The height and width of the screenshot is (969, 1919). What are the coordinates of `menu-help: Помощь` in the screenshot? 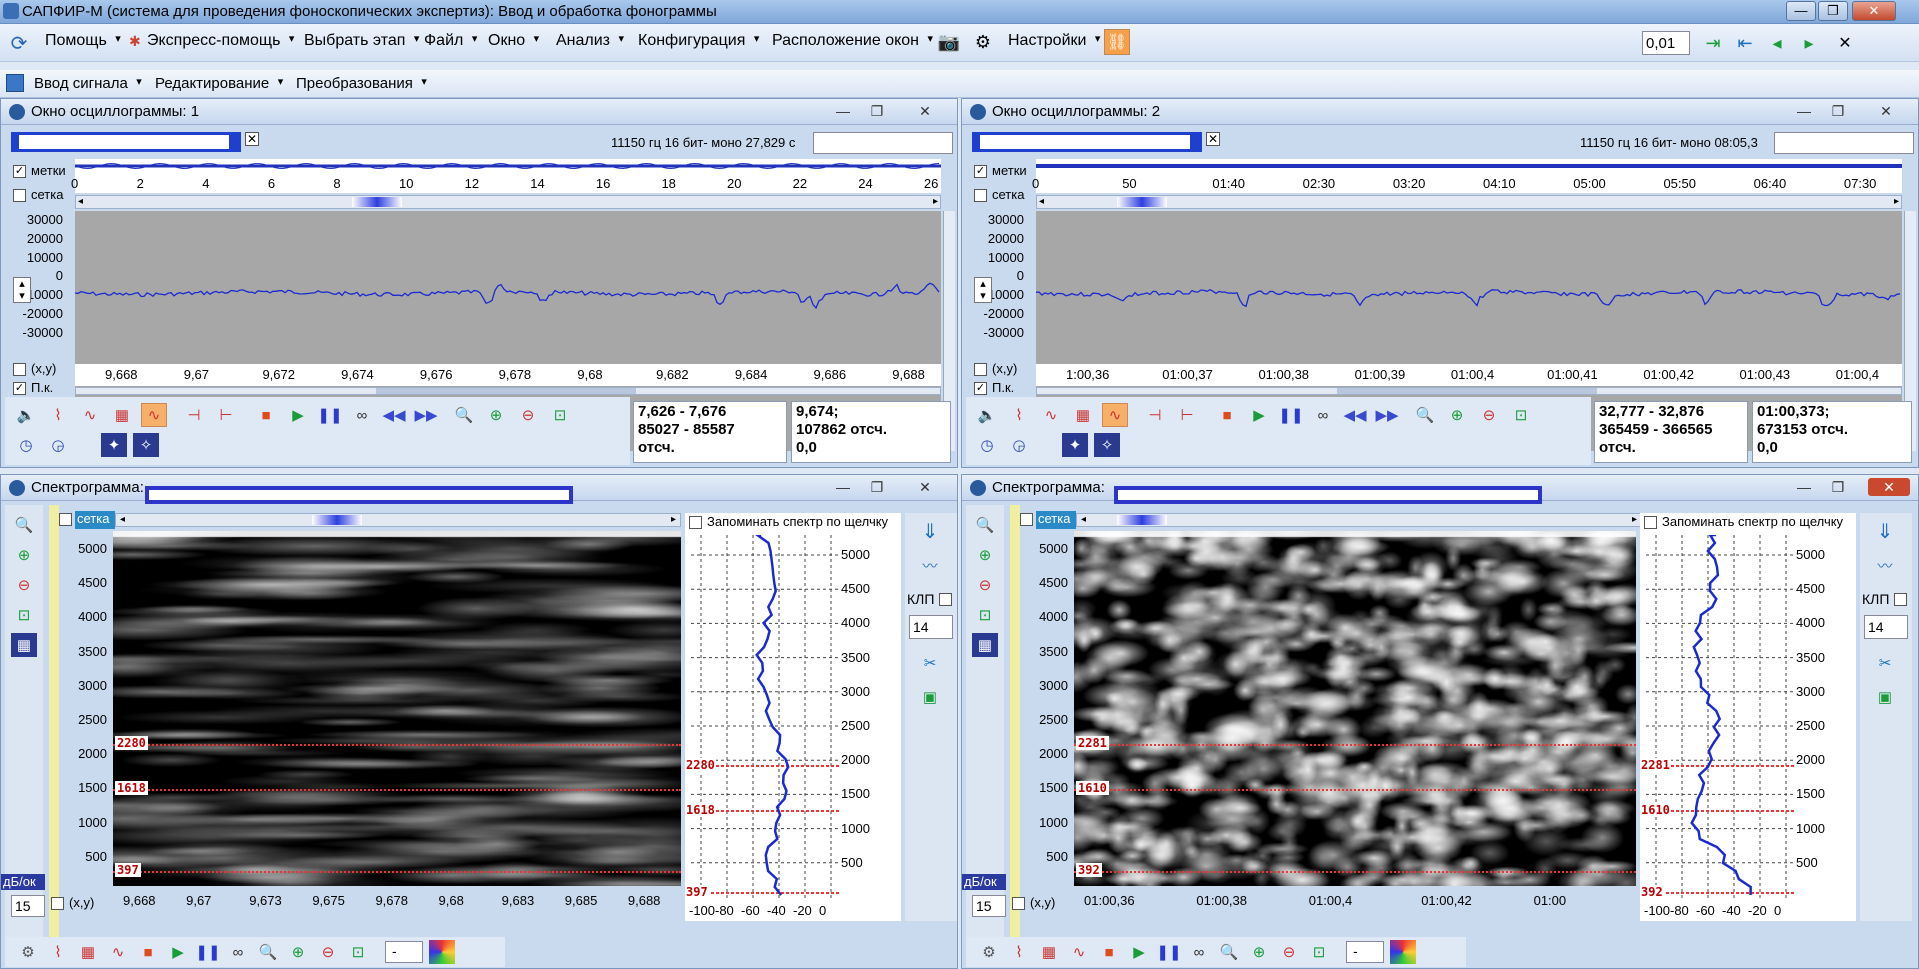 It's located at (83, 41).